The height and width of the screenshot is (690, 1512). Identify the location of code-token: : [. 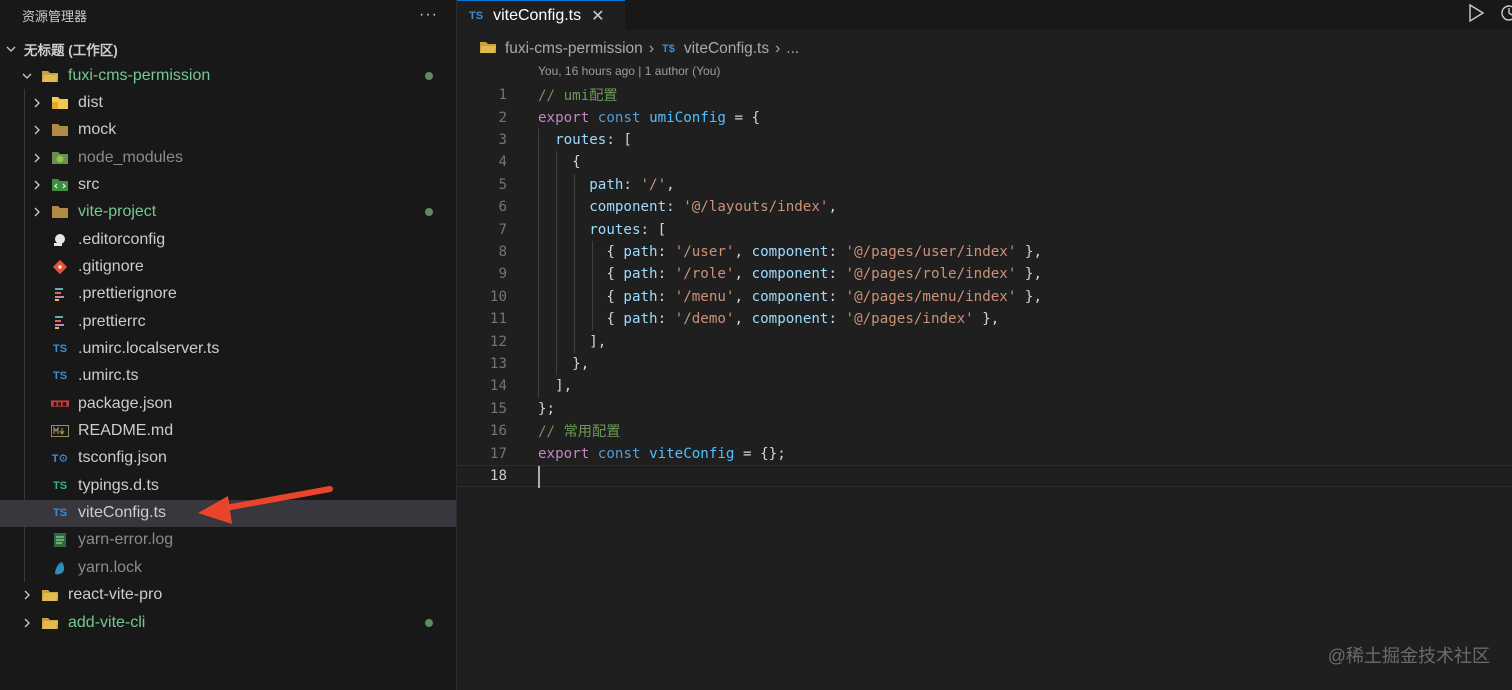
(653, 229).